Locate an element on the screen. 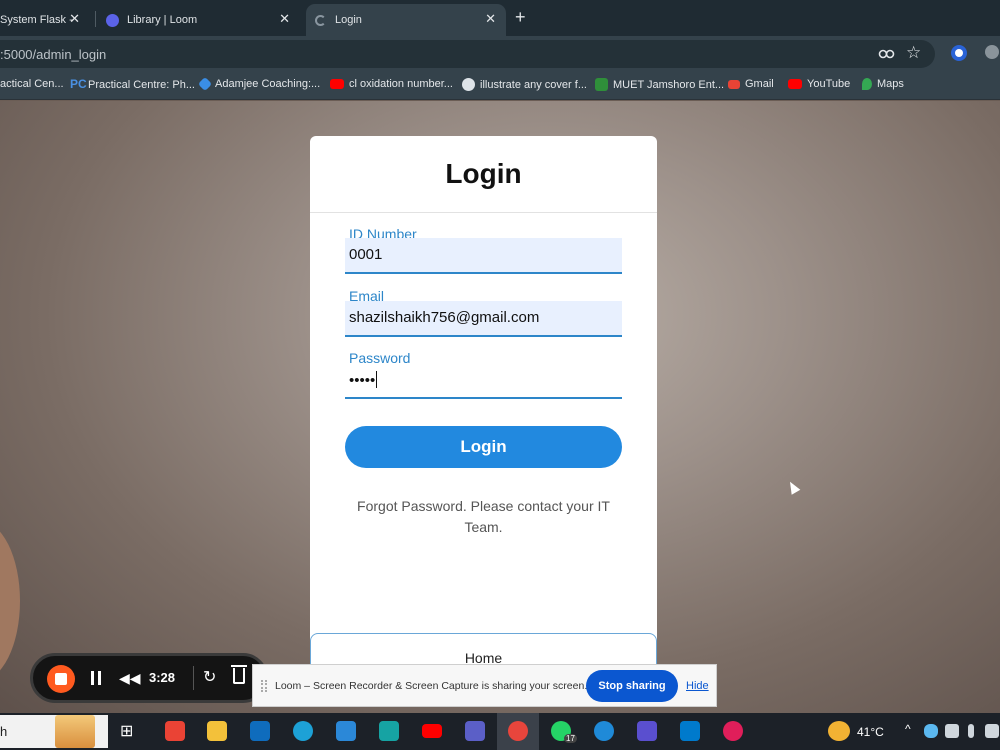 The height and width of the screenshot is (750, 1000). restart-icon: ↻ is located at coordinates (209, 677).